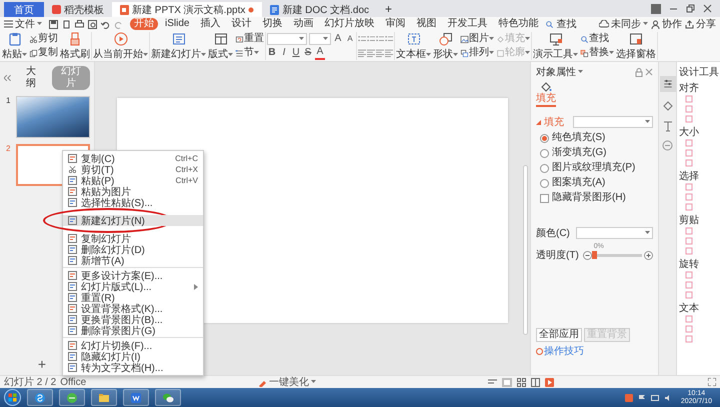 The image size is (720, 407). I want to click on document-tab: 新建 DOC 文档.doc, so click(320, 9).